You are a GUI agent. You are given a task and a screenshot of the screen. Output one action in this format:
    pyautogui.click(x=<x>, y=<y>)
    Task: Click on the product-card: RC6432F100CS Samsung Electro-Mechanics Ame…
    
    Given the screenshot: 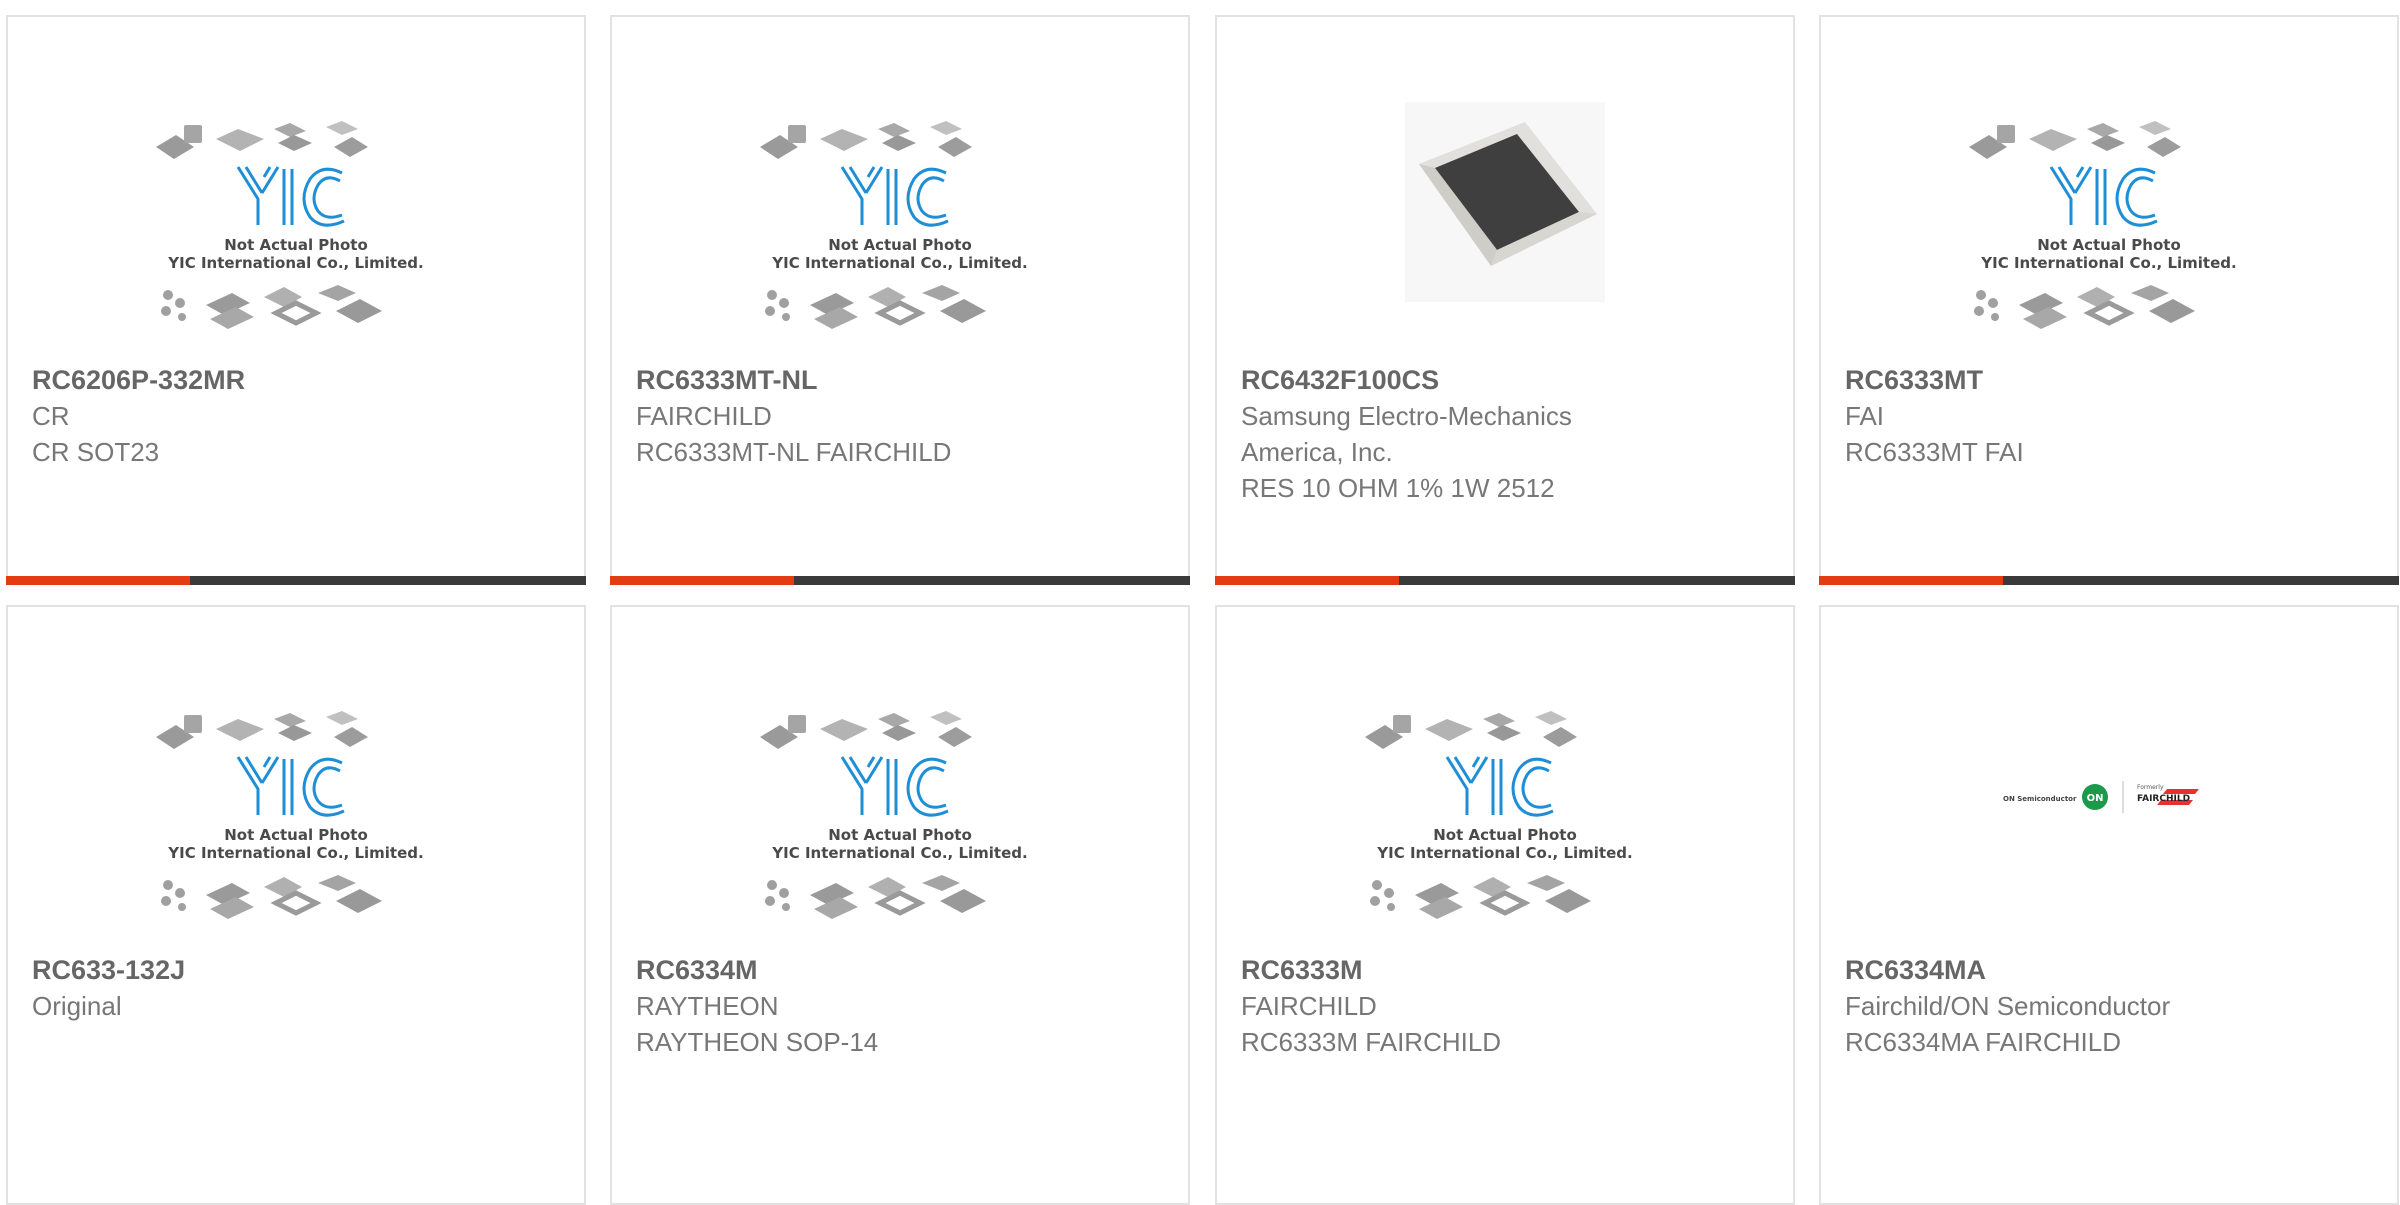 What is the action you would take?
    pyautogui.click(x=1505, y=300)
    